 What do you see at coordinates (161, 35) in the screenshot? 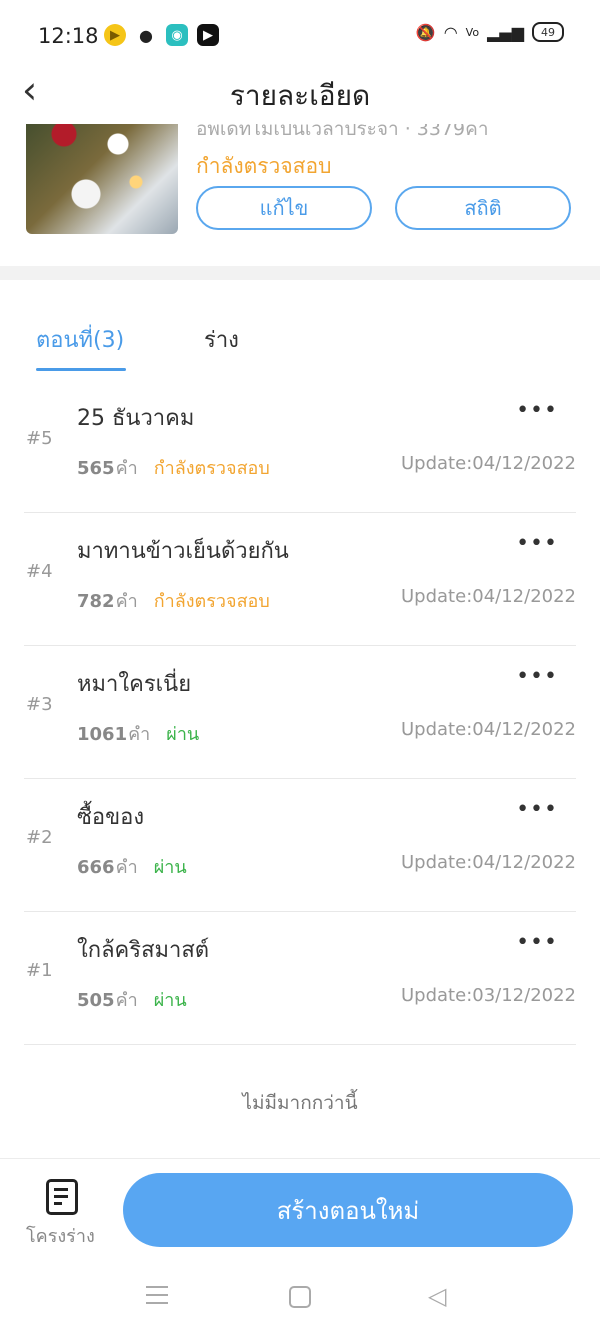
I see `notification-icons: ▶ ● ◉ ▶` at bounding box center [161, 35].